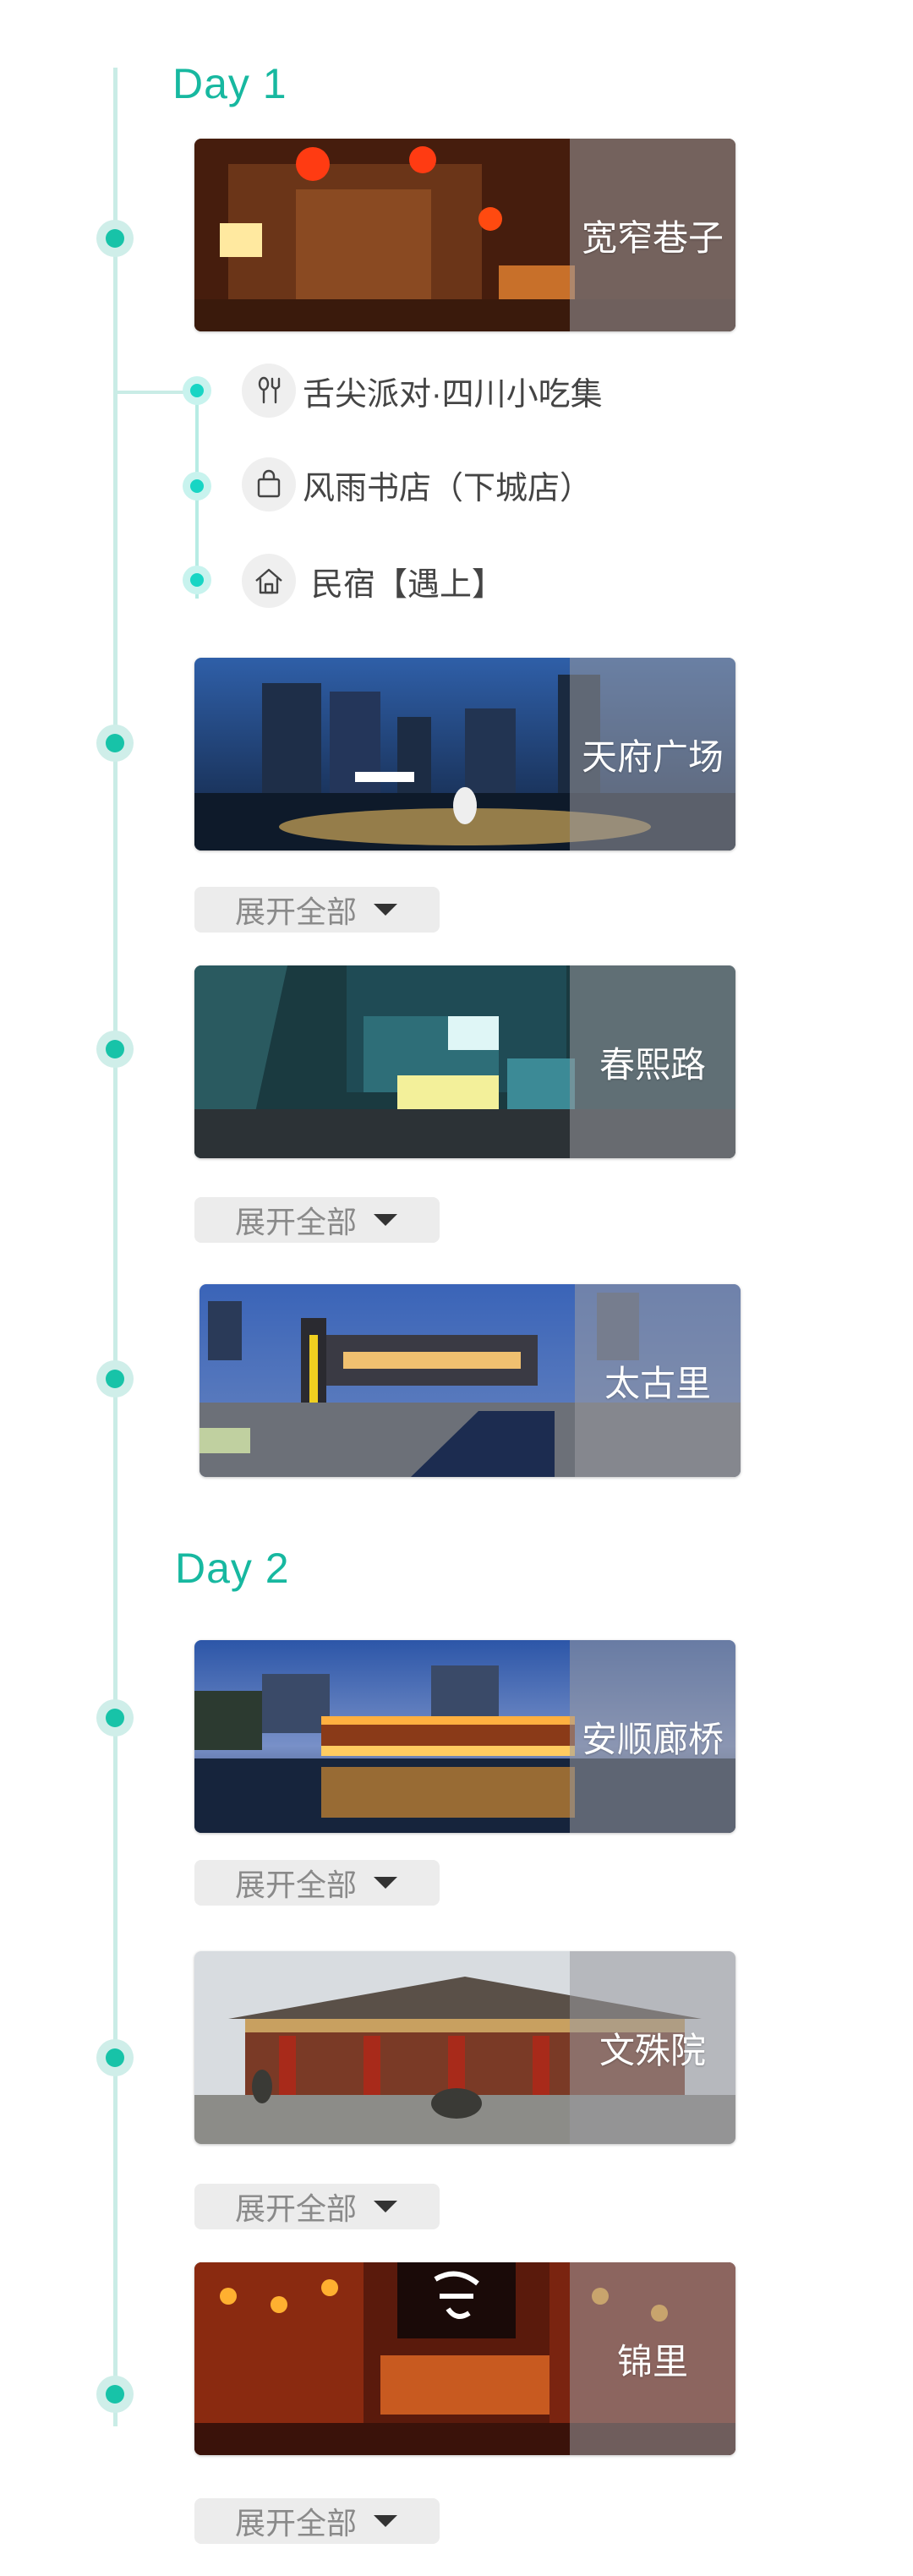 The width and height of the screenshot is (913, 2576). I want to click on card-title: 文殊院, so click(652, 2050).